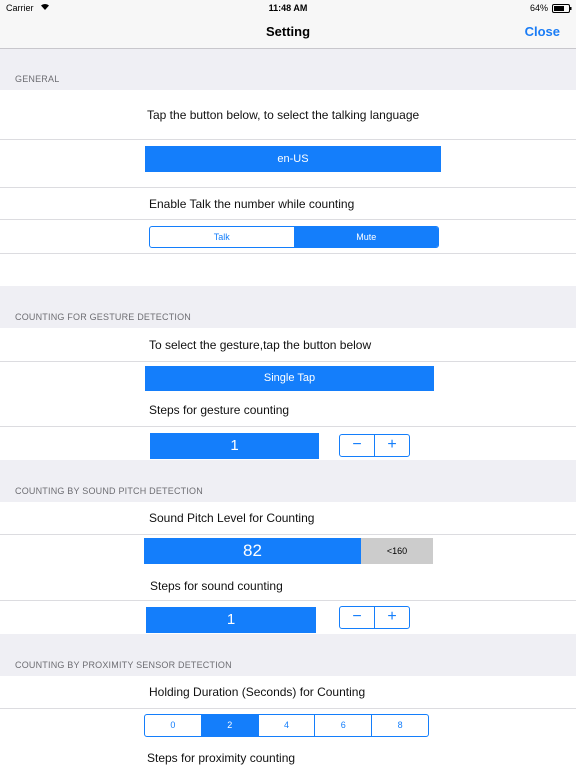 The height and width of the screenshot is (768, 576). What do you see at coordinates (219, 410) in the screenshot?
I see `gesture-steps-label: Steps for gesture counting` at bounding box center [219, 410].